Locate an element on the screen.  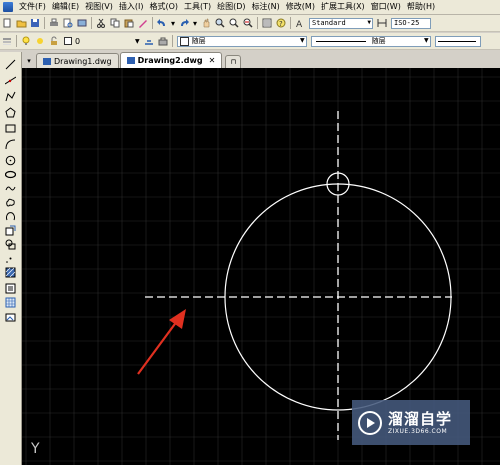
menu-edit: 编辑(E) is located at coordinates (65, 7).